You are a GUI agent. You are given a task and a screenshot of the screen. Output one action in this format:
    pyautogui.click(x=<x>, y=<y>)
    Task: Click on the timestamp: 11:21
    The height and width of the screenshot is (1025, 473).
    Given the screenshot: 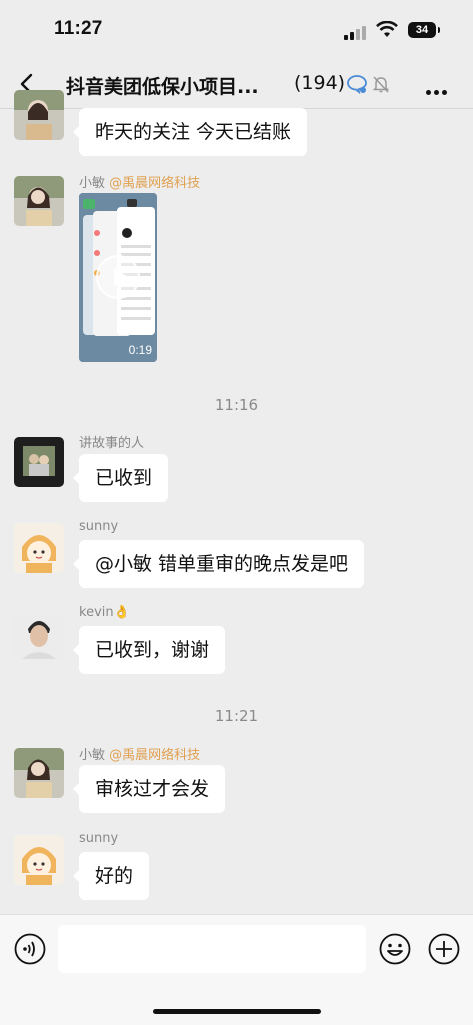 What is the action you would take?
    pyautogui.click(x=236, y=716)
    